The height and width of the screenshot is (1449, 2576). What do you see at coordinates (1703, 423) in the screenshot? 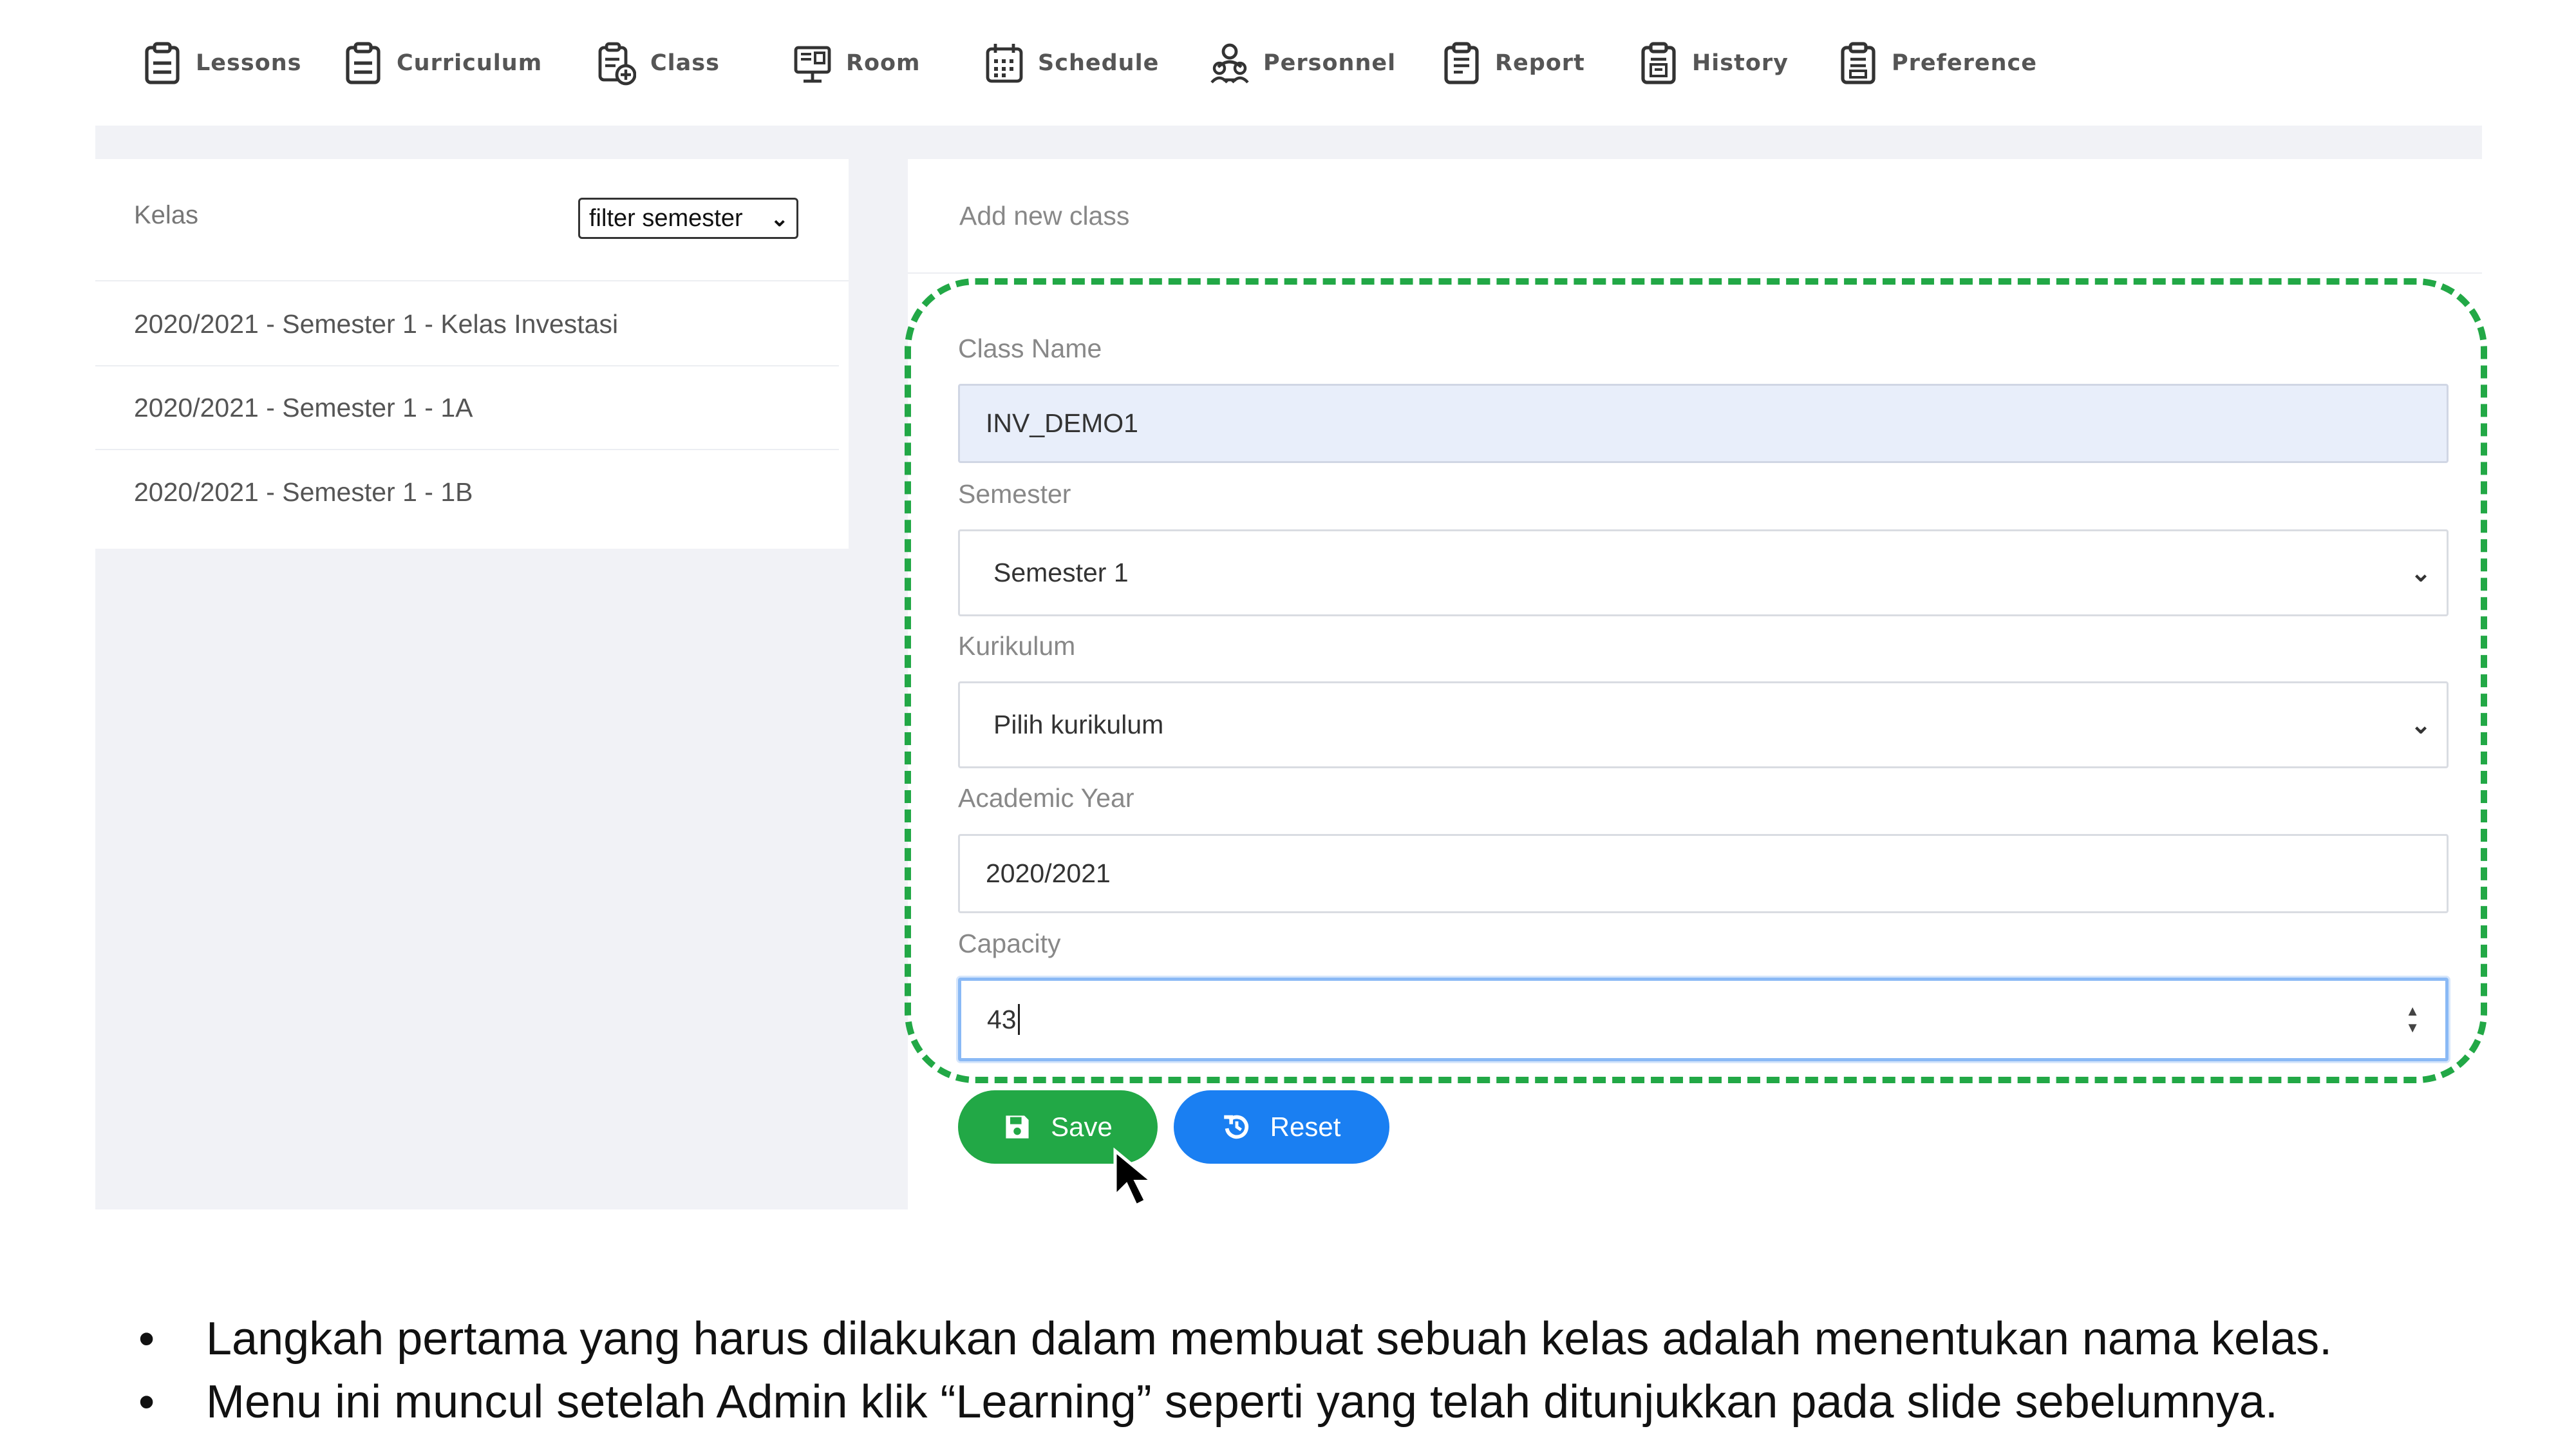
I see `class-name-input: INV_DEMO1` at bounding box center [1703, 423].